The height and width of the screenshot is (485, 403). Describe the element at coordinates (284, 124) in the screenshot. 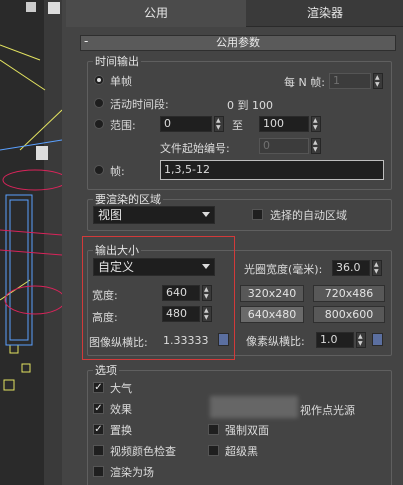

I see `range-to-field: 100` at that location.